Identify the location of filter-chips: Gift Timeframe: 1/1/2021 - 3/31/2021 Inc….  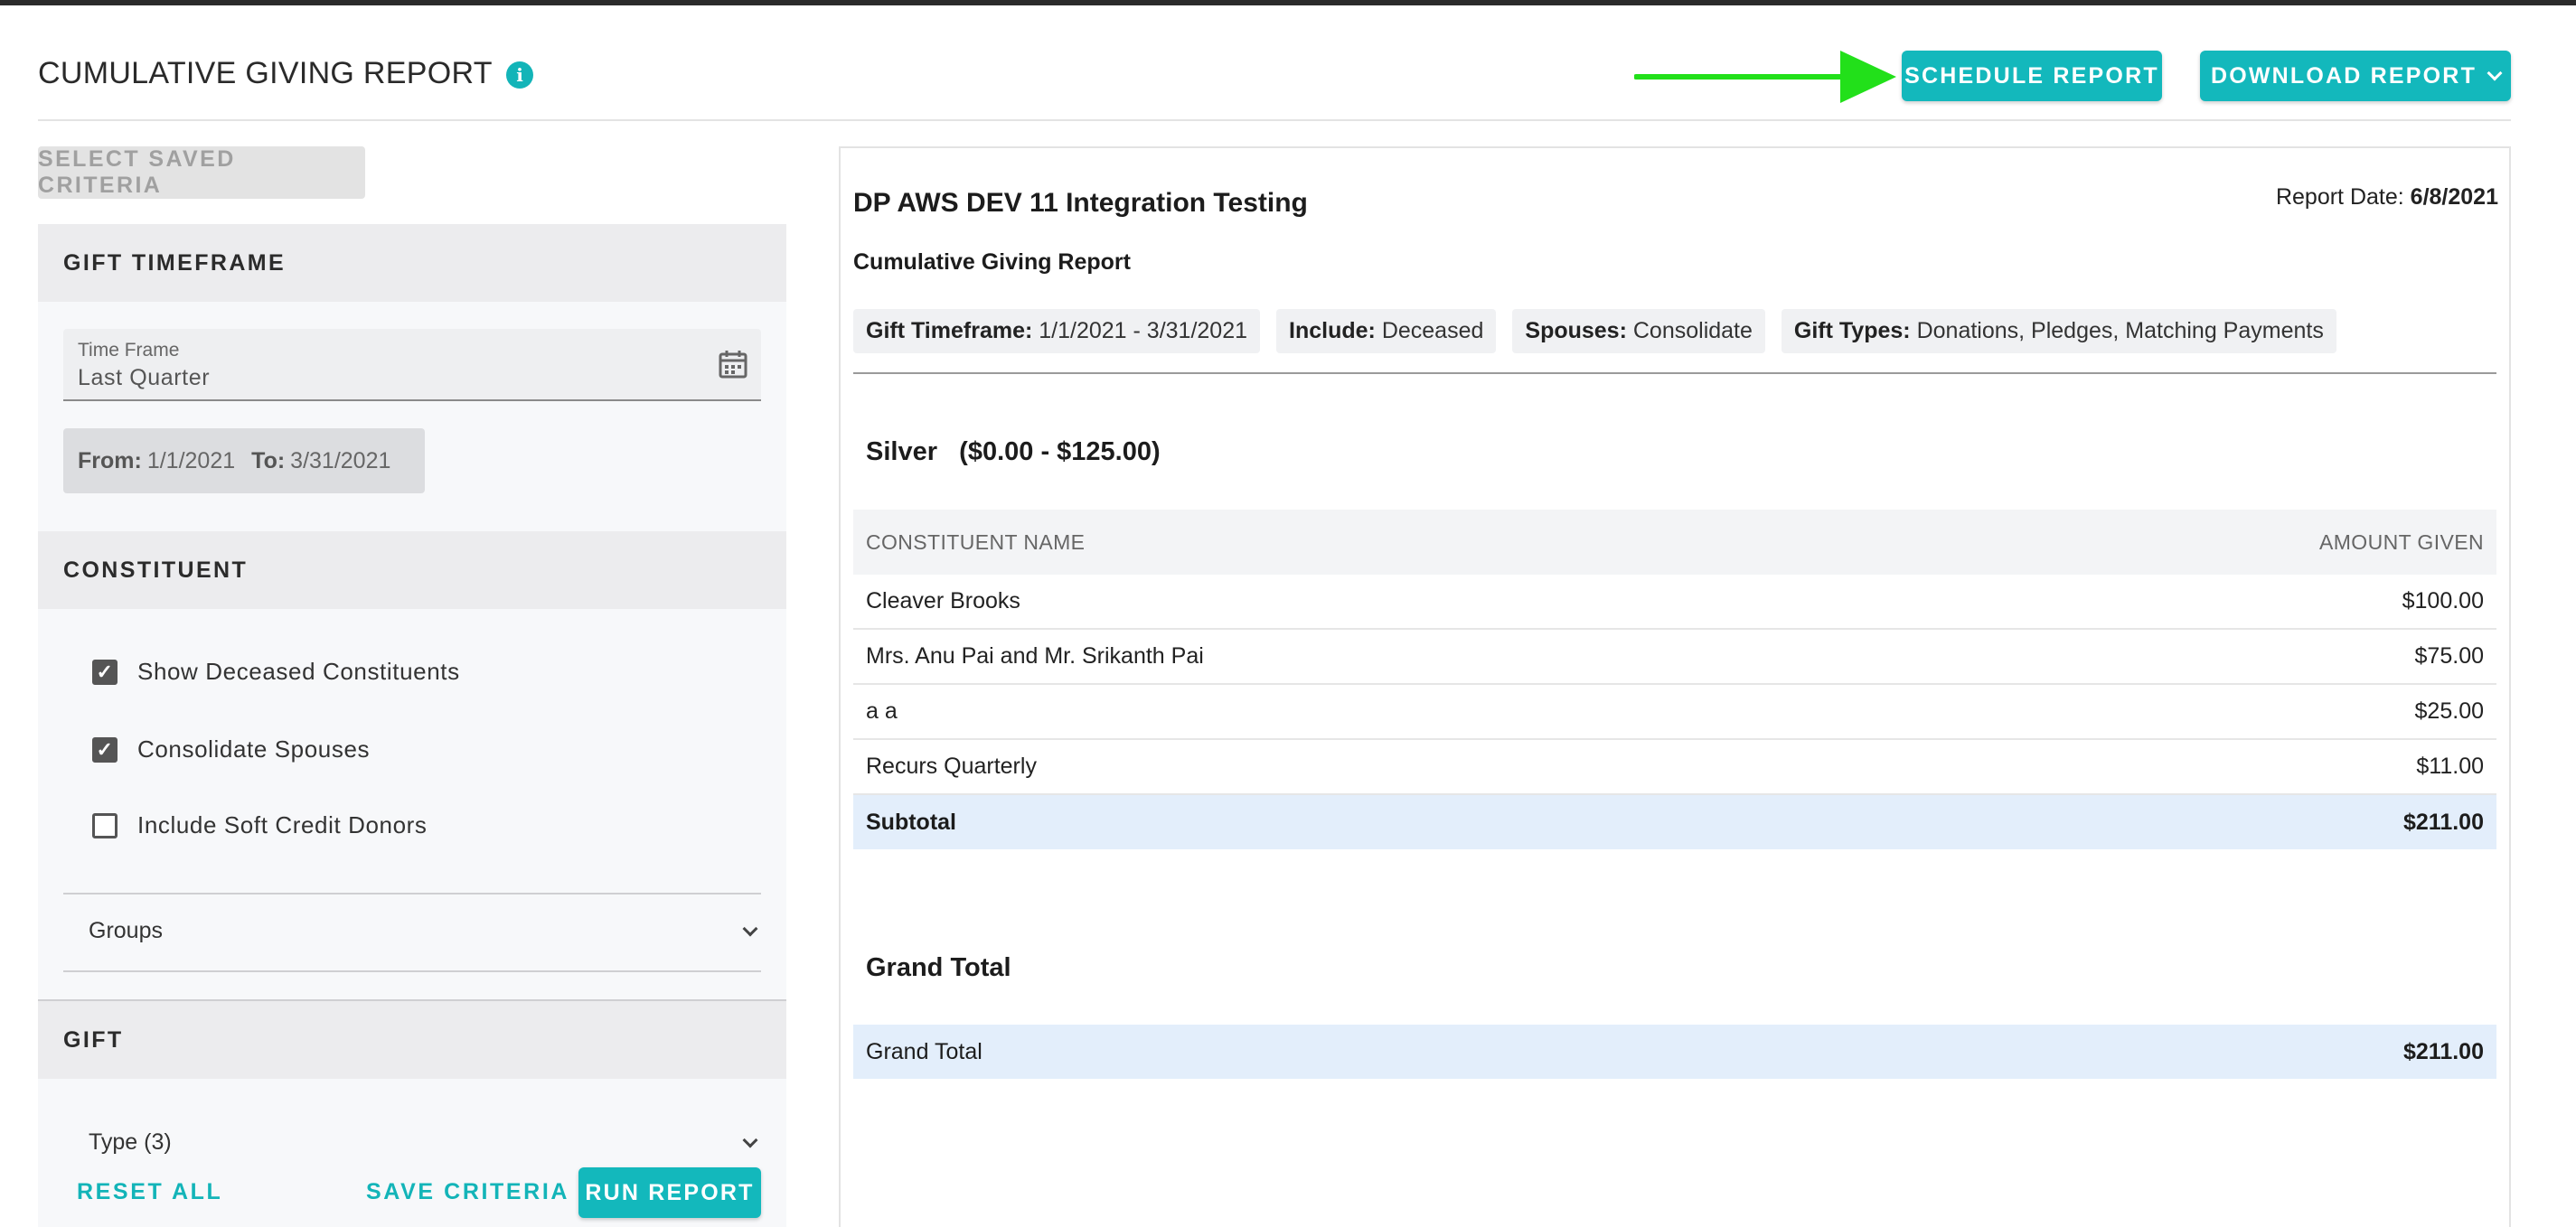
(1594, 331).